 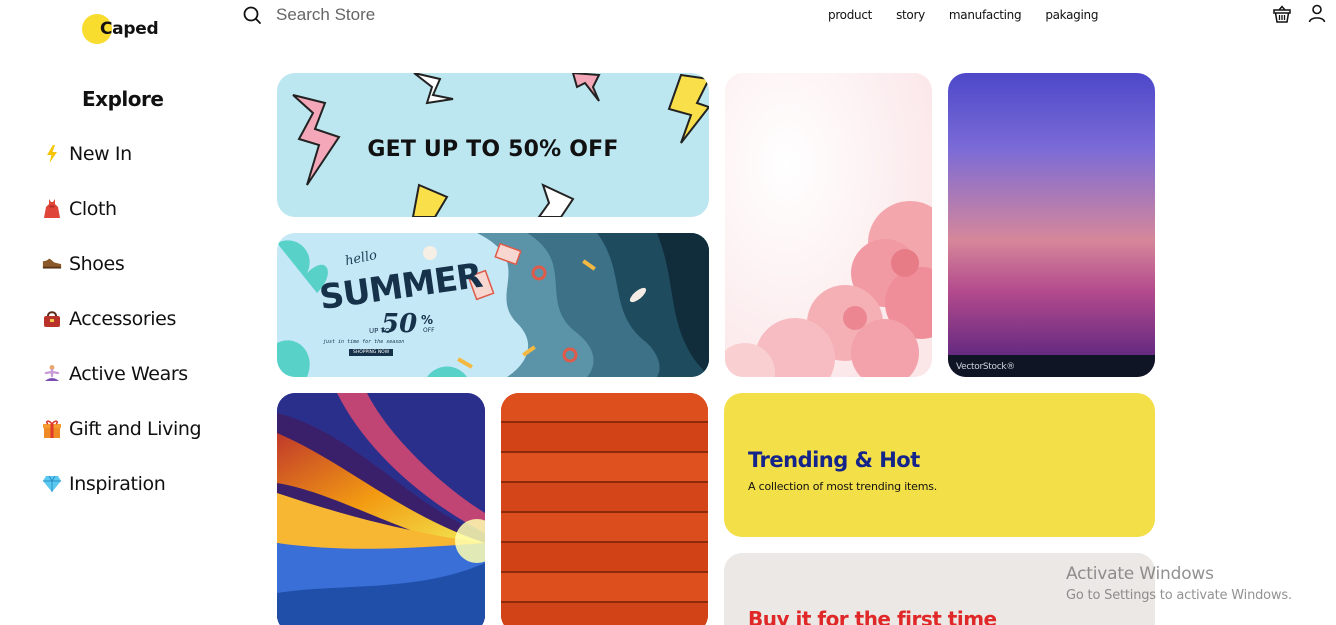 I want to click on shoe-icon, so click(x=52, y=264).